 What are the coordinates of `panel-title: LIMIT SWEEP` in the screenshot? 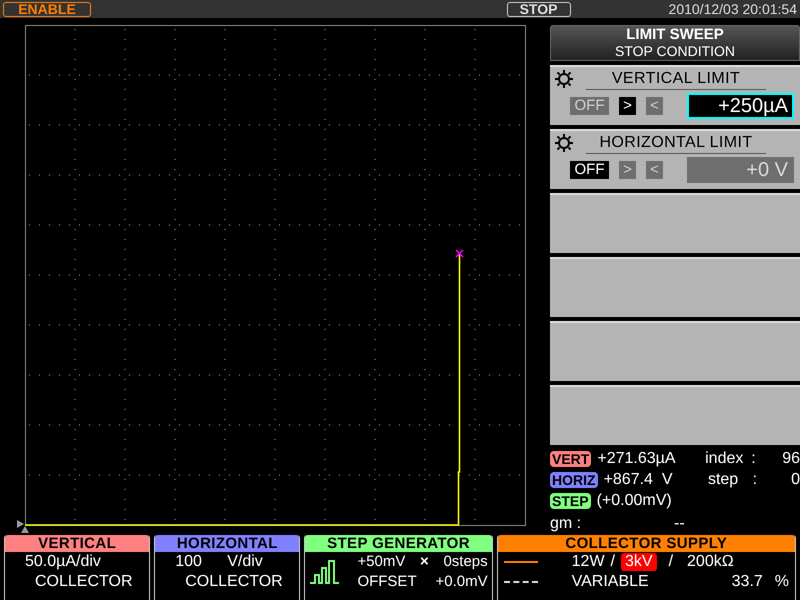 It's located at (675, 35).